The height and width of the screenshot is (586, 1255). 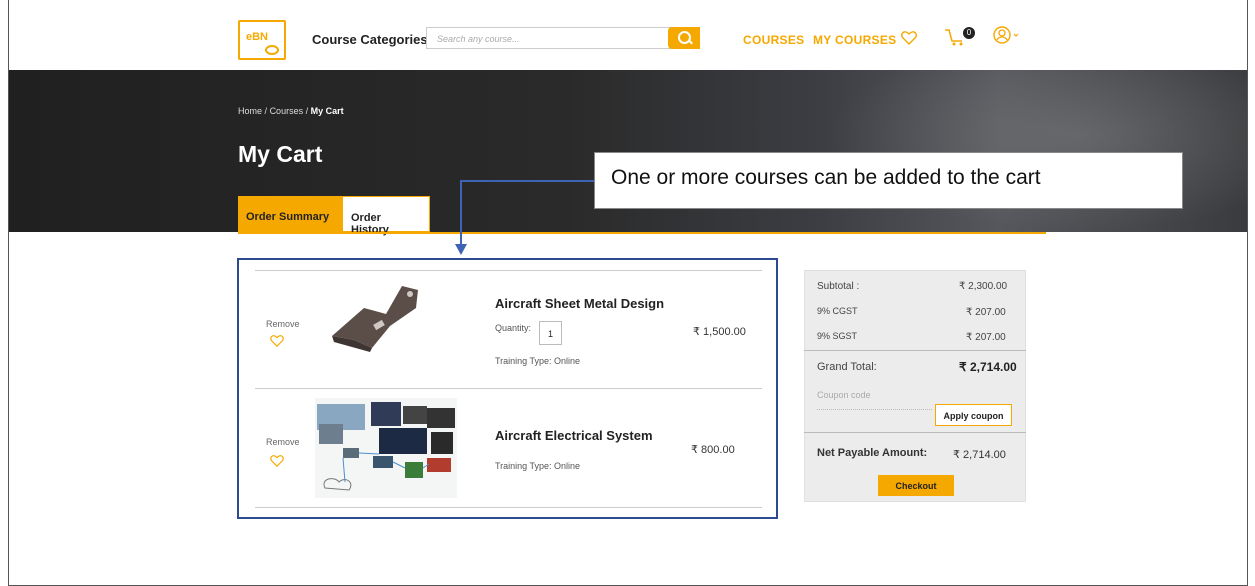 I want to click on course-price: ₹ 1,500.00, so click(x=719, y=332).